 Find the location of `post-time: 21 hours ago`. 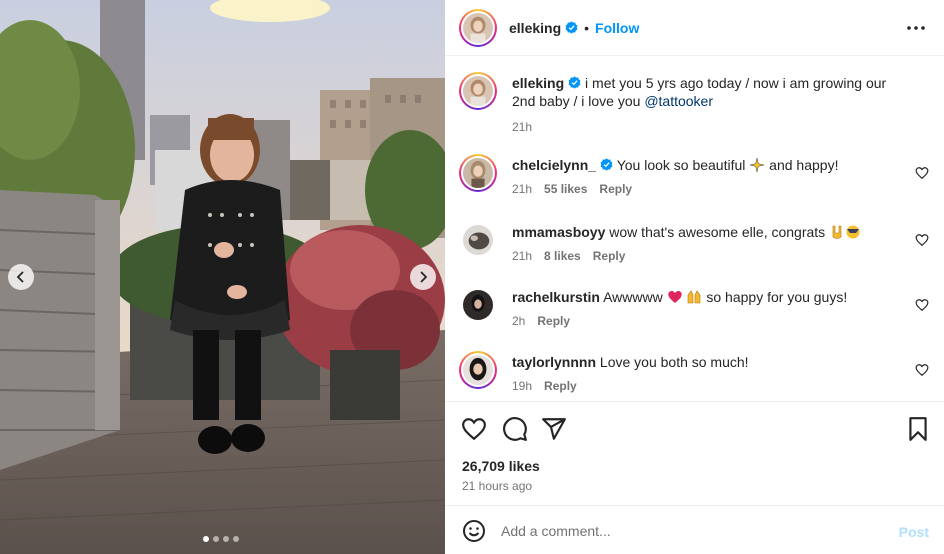

post-time: 21 hours ago is located at coordinates (497, 486).